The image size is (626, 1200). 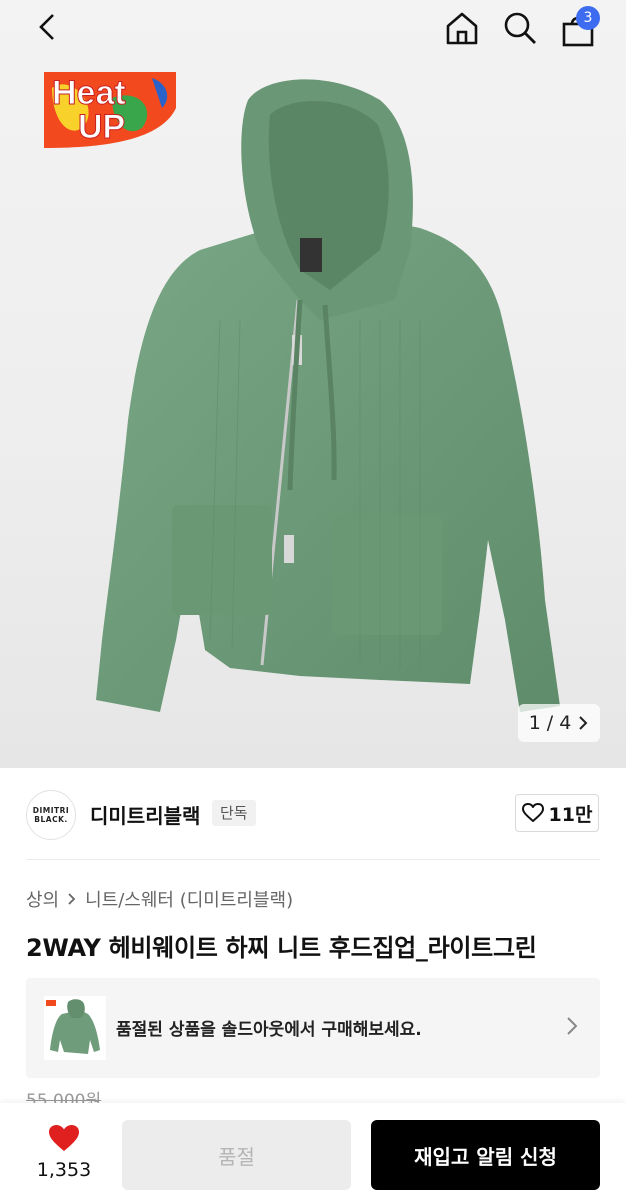 I want to click on product-title: 2WAY 헤비웨이트 하찌 니트 후드집업_라이트그린, so click(x=281, y=948).